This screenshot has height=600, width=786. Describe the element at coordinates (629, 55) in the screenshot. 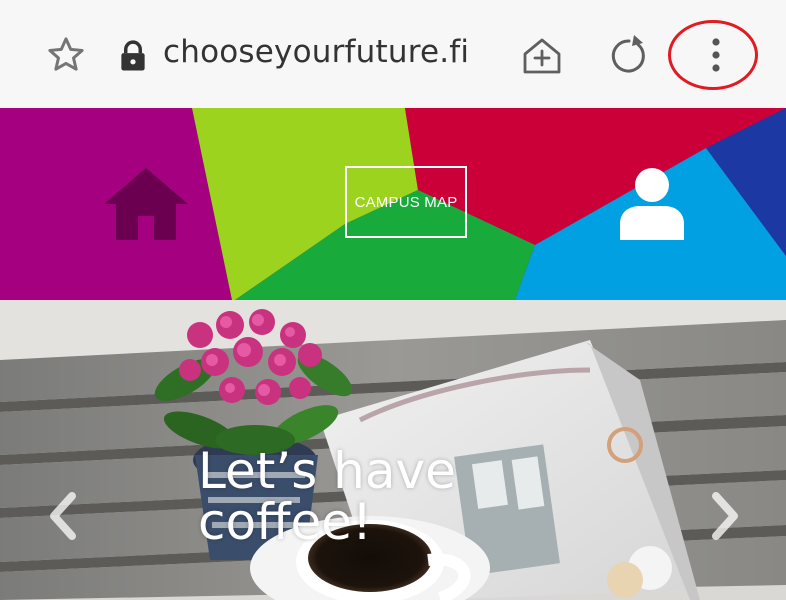

I see `reload-icon` at that location.